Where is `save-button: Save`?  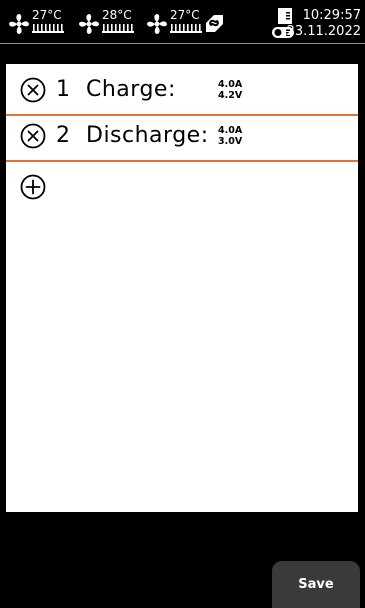
save-button: Save is located at coordinates (316, 584).